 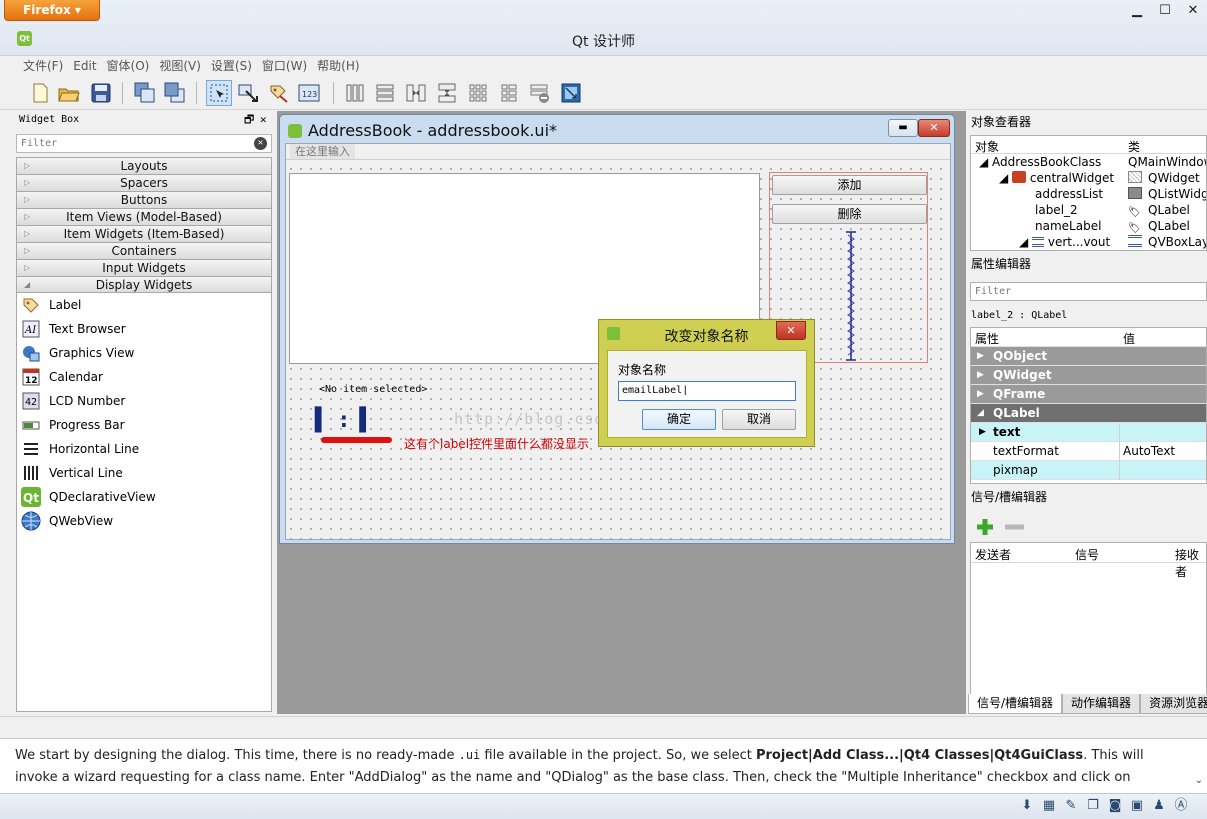 What do you see at coordinates (1088, 394) in the screenshot?
I see `property-group-qframe: ▶ QFrame` at bounding box center [1088, 394].